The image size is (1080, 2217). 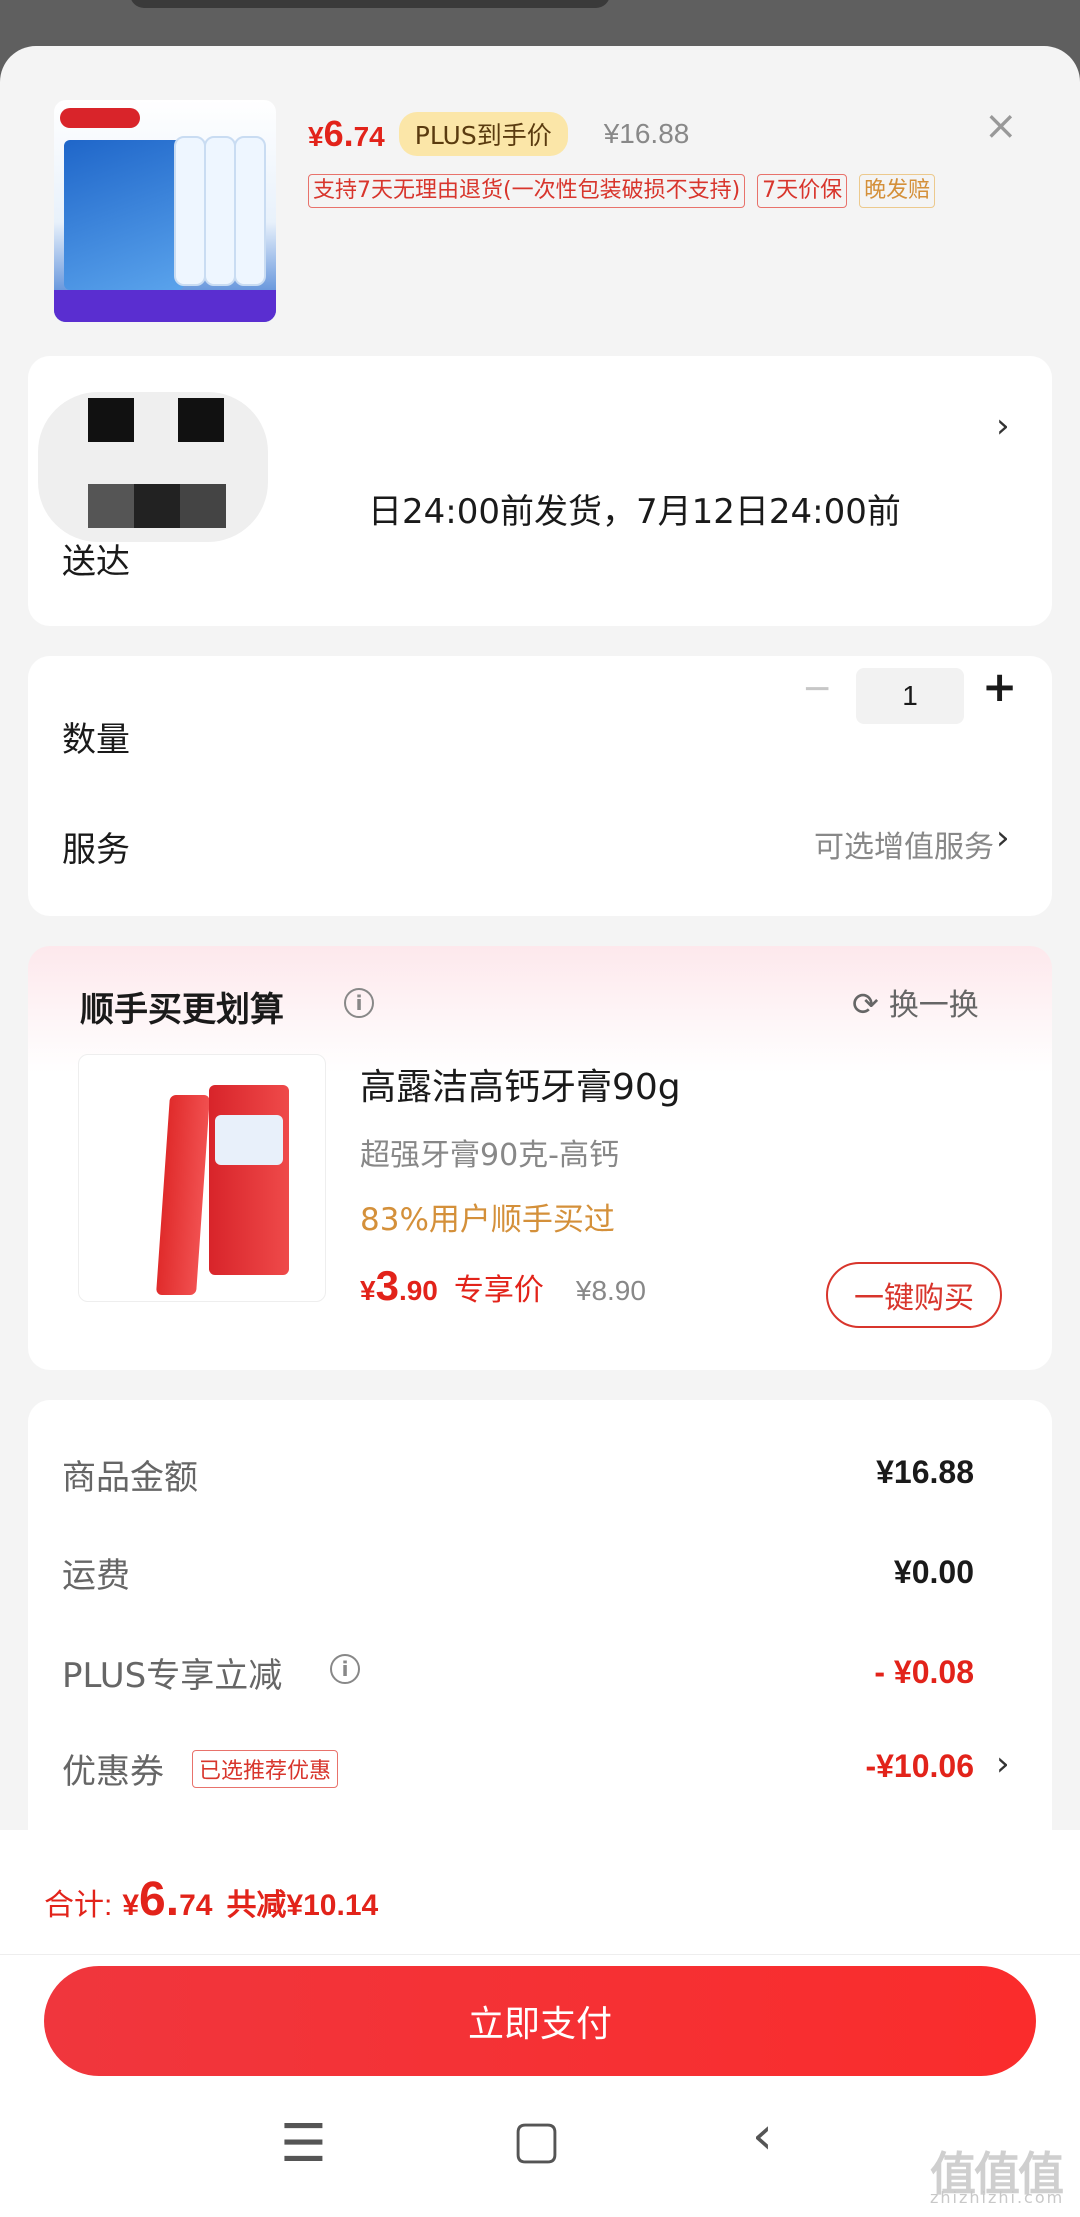 What do you see at coordinates (130, 1478) in the screenshot?
I see `goods-amount-label: 商品金额` at bounding box center [130, 1478].